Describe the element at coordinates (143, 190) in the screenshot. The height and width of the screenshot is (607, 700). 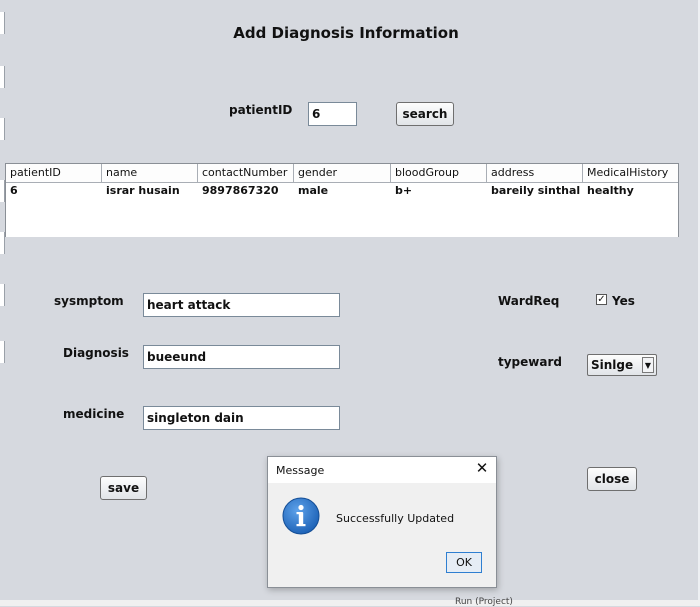
I see `table-cell: israr husain` at that location.